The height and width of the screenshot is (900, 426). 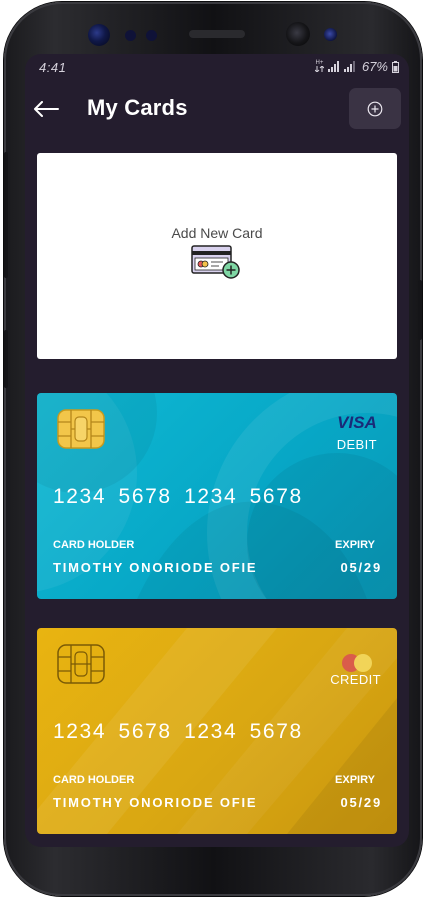 What do you see at coordinates (356, 444) in the screenshot?
I see `card-type-label: DEBIT` at bounding box center [356, 444].